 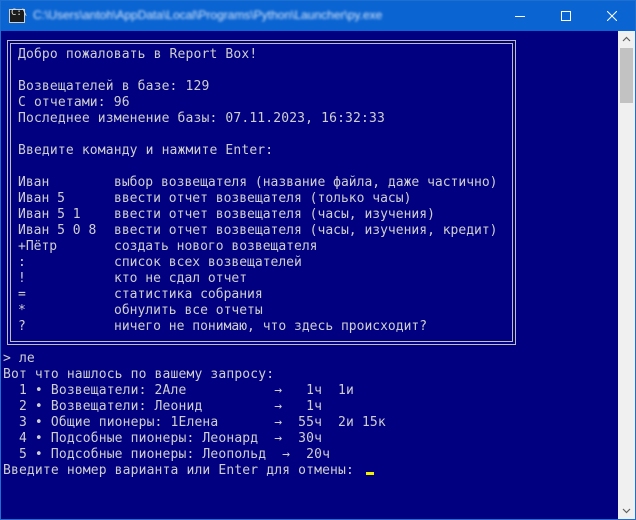 What do you see at coordinates (18, 15) in the screenshot?
I see `console-app-icon: C:\` at bounding box center [18, 15].